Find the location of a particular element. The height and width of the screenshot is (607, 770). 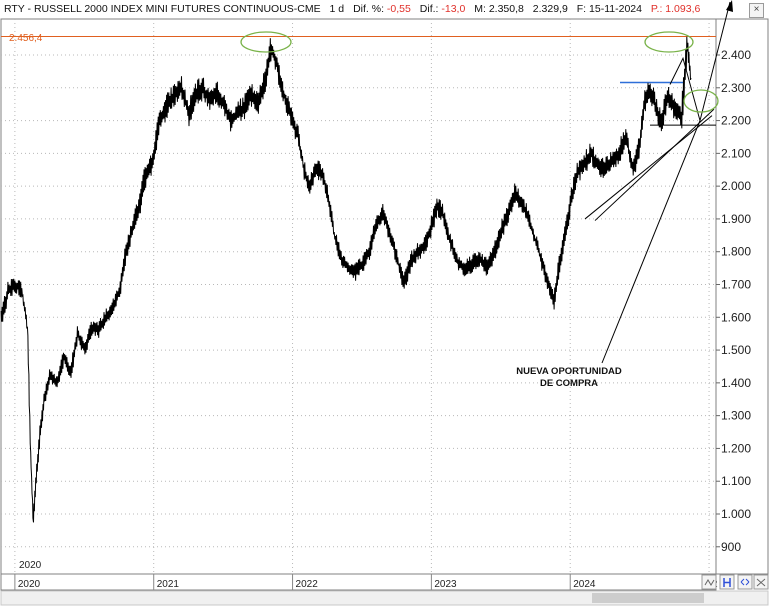

p-value: 1.093,6 is located at coordinates (683, 9).